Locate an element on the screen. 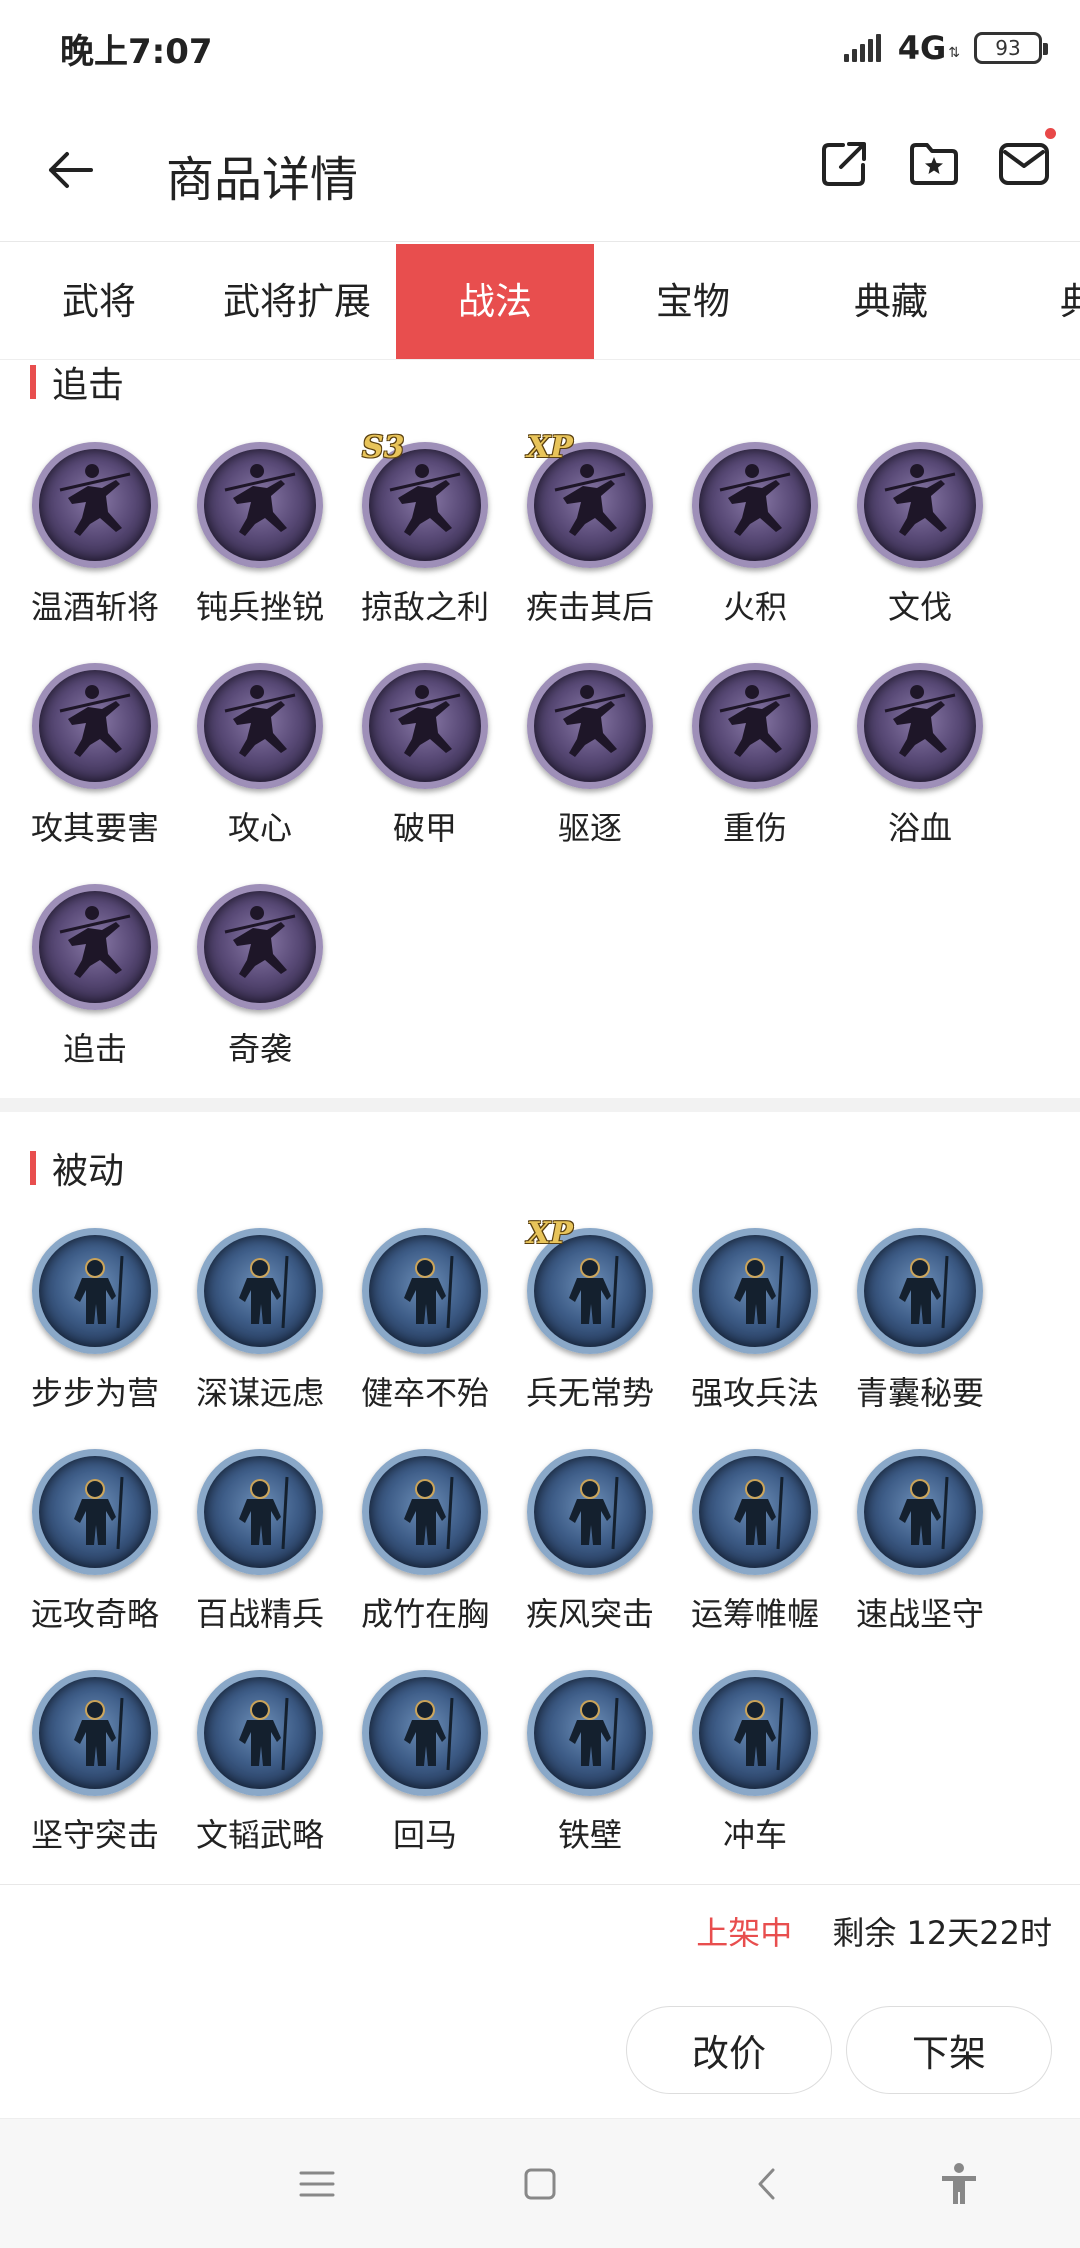 The width and height of the screenshot is (1080, 2248). skill-name: 疾击其后 is located at coordinates (589, 607).